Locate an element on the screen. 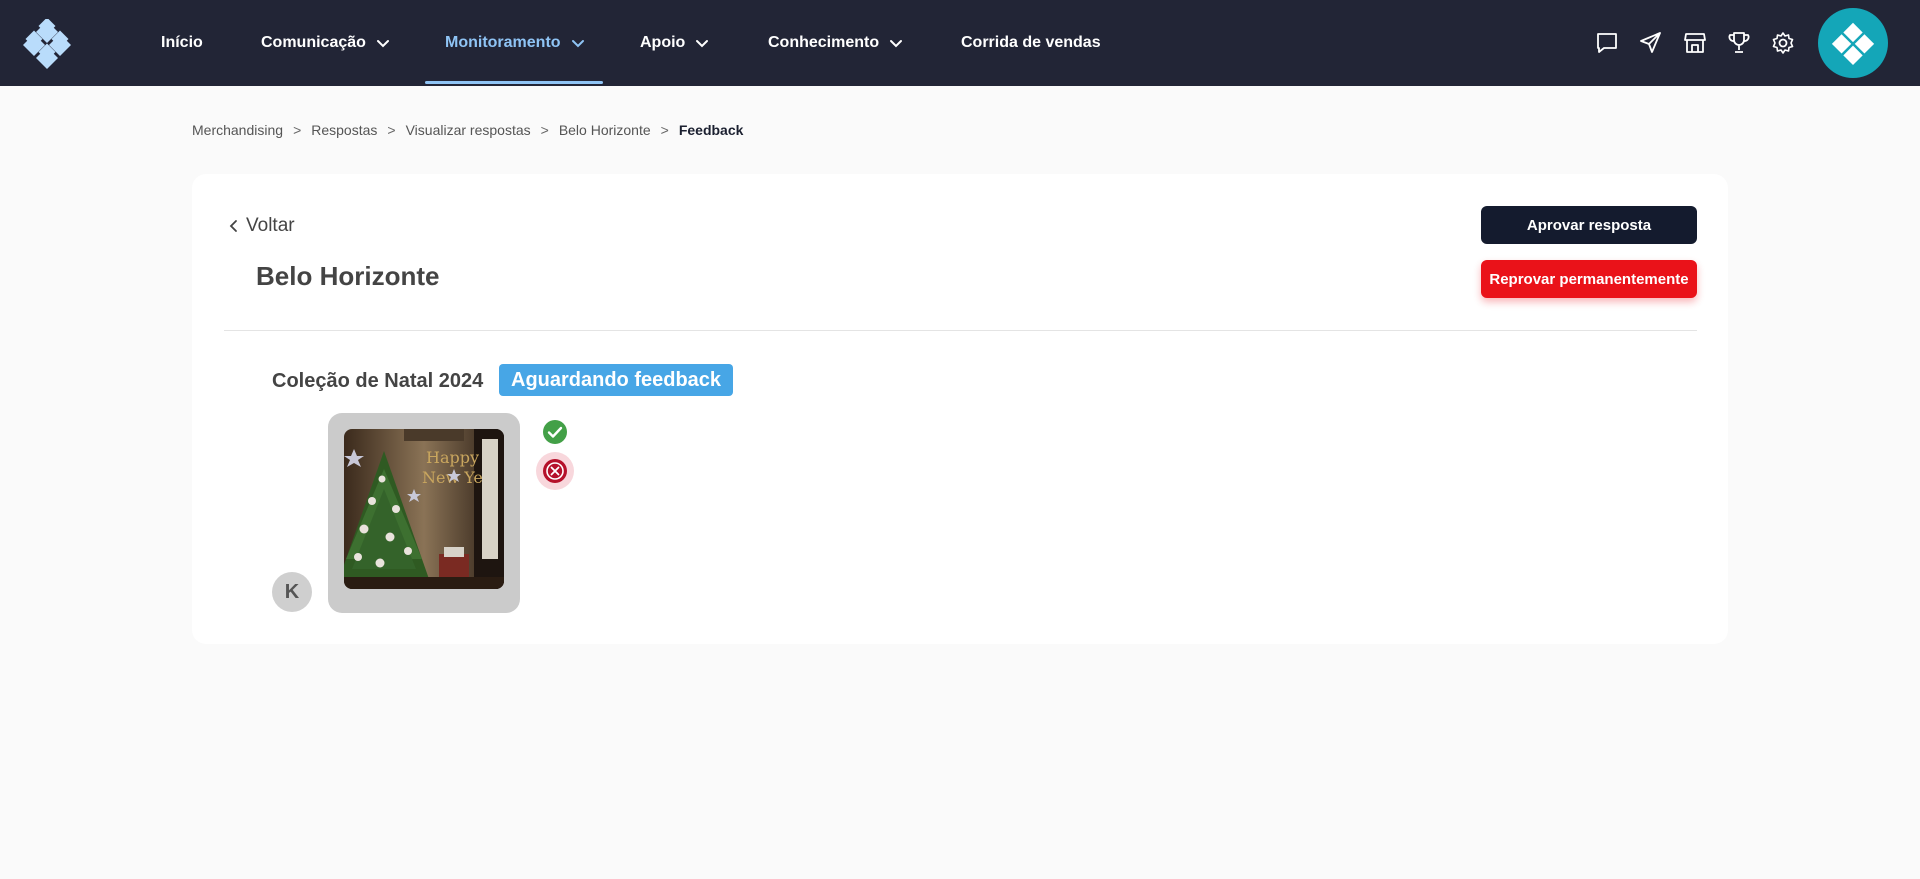 This screenshot has width=1920, height=879. nav-item-corrida-de-vendas: Corrida de vendas is located at coordinates (1031, 43).